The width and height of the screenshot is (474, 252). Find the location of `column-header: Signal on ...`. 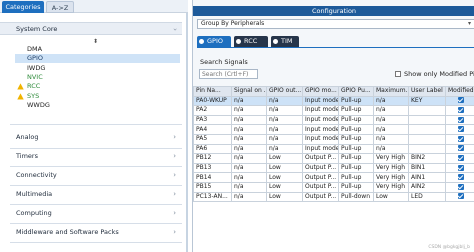

column-header: Signal on ... is located at coordinates (249, 91).